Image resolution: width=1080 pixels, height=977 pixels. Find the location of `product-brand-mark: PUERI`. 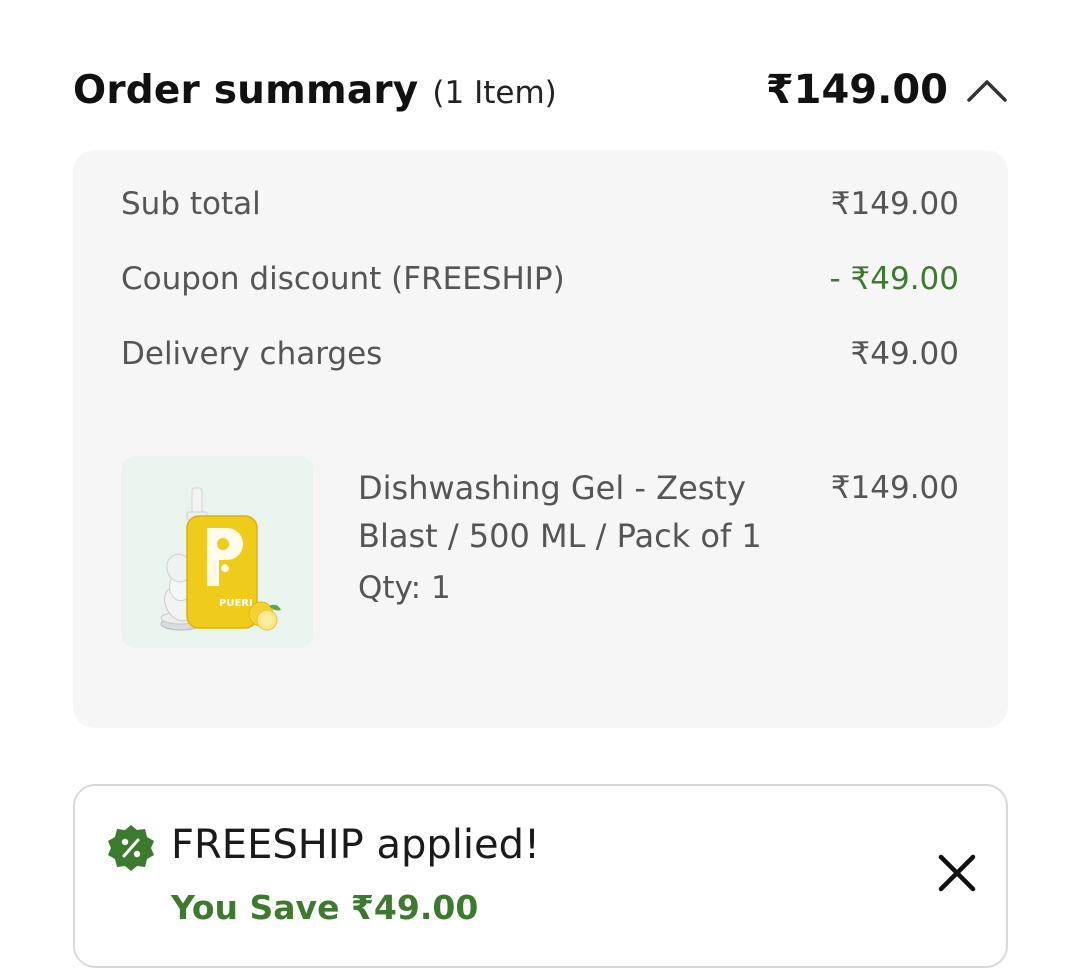

product-brand-mark: PUERI is located at coordinates (236, 603).